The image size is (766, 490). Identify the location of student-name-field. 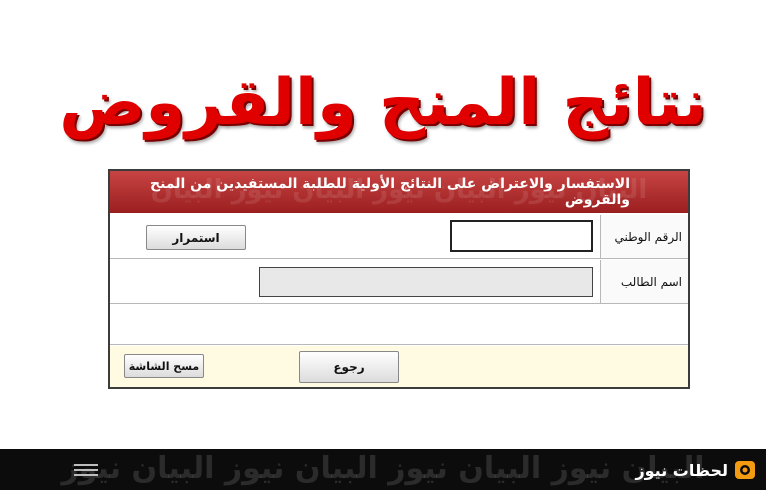
(426, 282).